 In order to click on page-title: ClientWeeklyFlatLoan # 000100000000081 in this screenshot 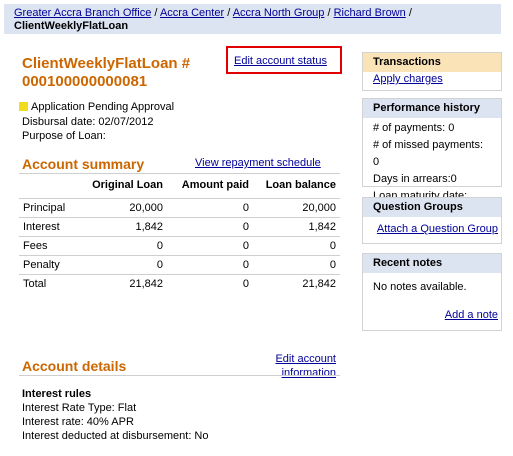, I will do `click(106, 72)`.